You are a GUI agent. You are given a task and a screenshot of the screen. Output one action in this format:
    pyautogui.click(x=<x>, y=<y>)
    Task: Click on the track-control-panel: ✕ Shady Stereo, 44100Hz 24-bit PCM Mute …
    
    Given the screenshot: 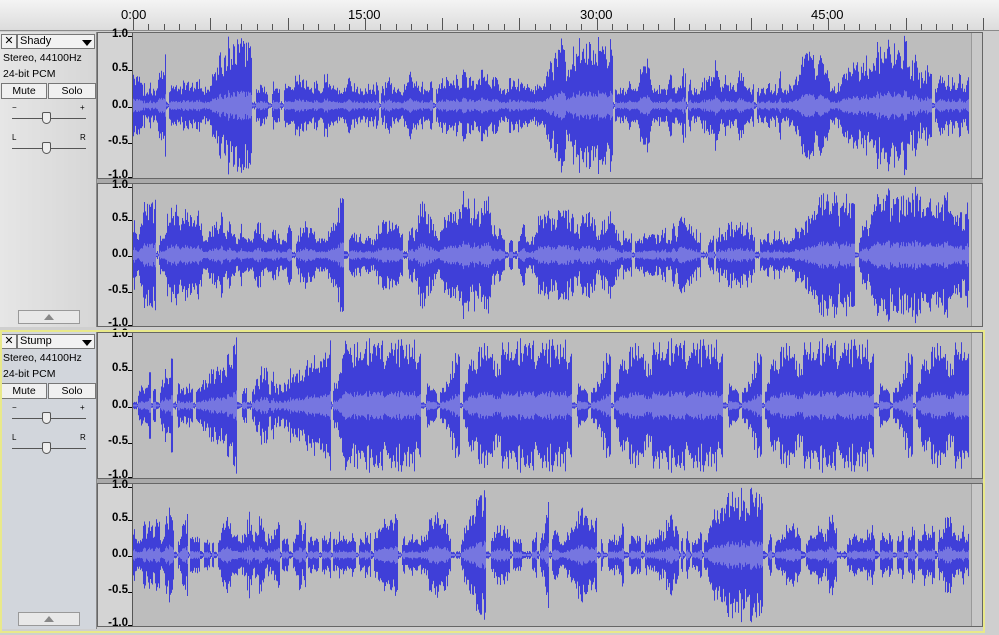 What is the action you would take?
    pyautogui.click(x=48, y=179)
    